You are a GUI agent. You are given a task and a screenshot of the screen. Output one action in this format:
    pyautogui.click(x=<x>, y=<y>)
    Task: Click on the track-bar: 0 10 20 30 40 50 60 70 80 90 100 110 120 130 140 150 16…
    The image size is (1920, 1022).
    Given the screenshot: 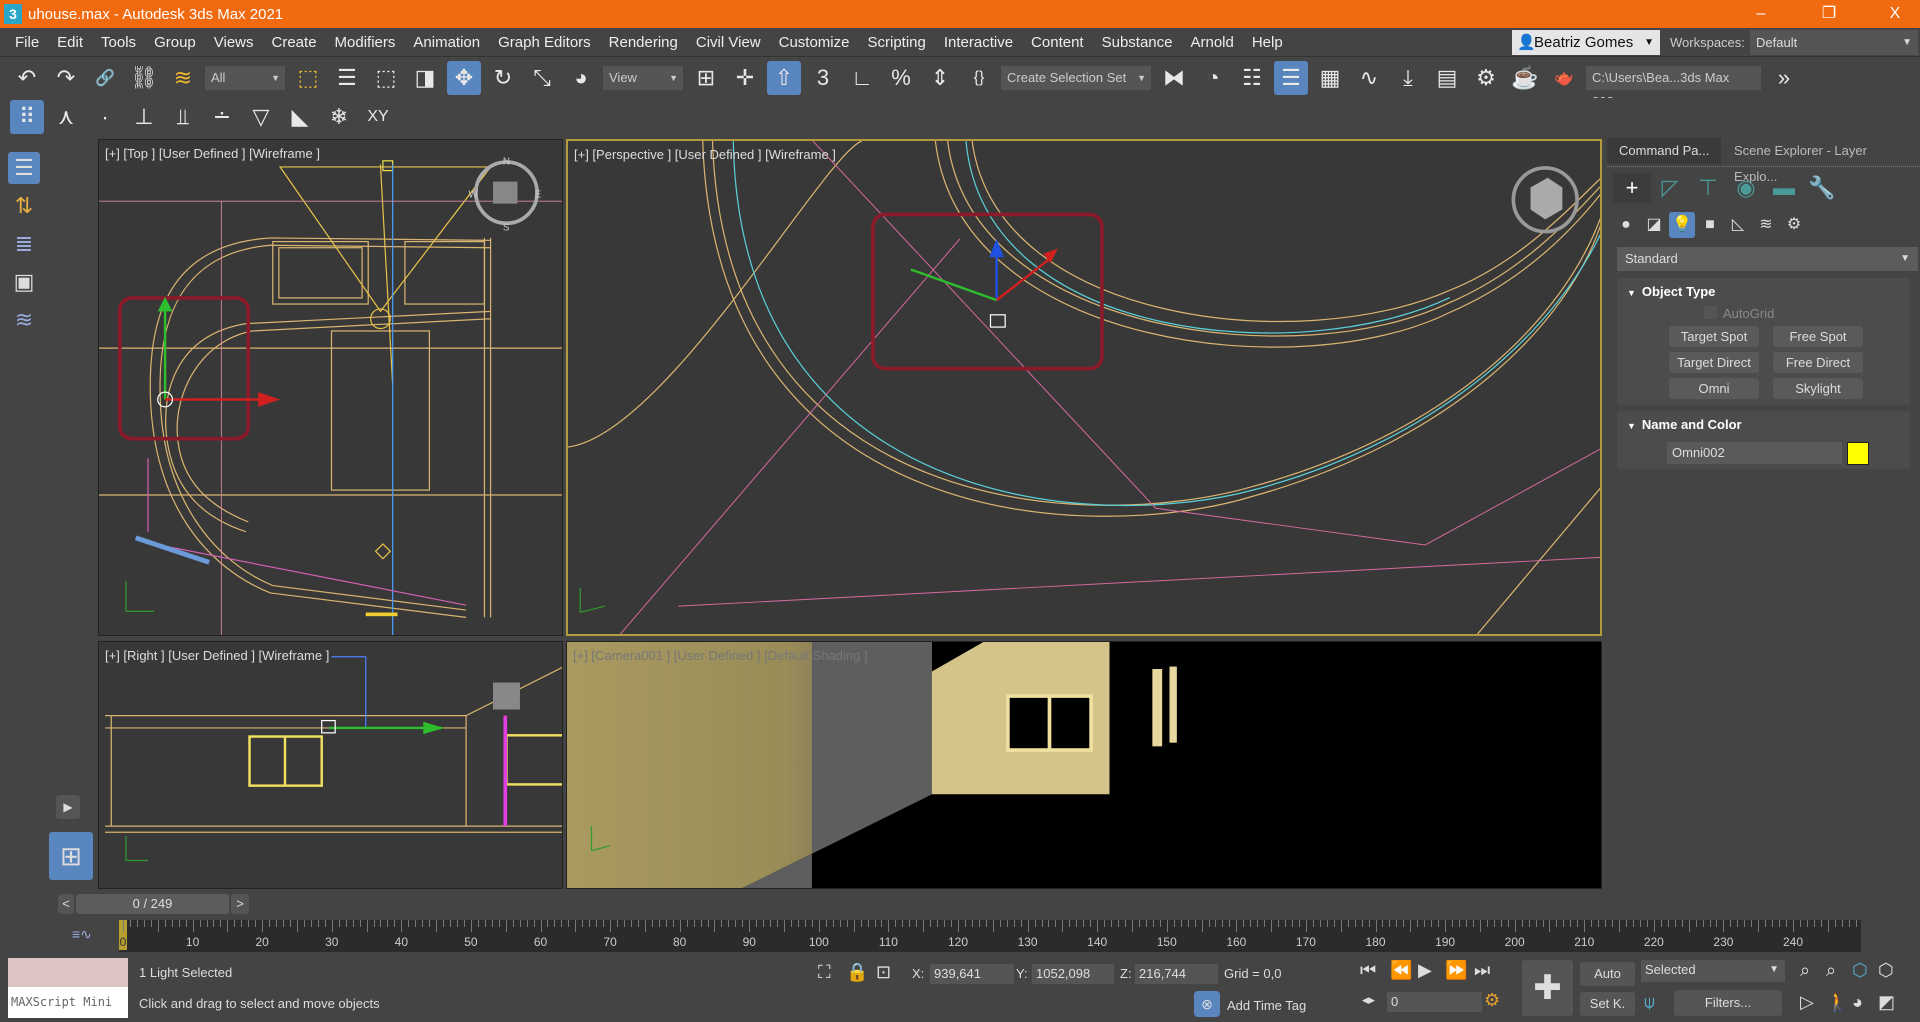 What is the action you would take?
    pyautogui.click(x=990, y=936)
    